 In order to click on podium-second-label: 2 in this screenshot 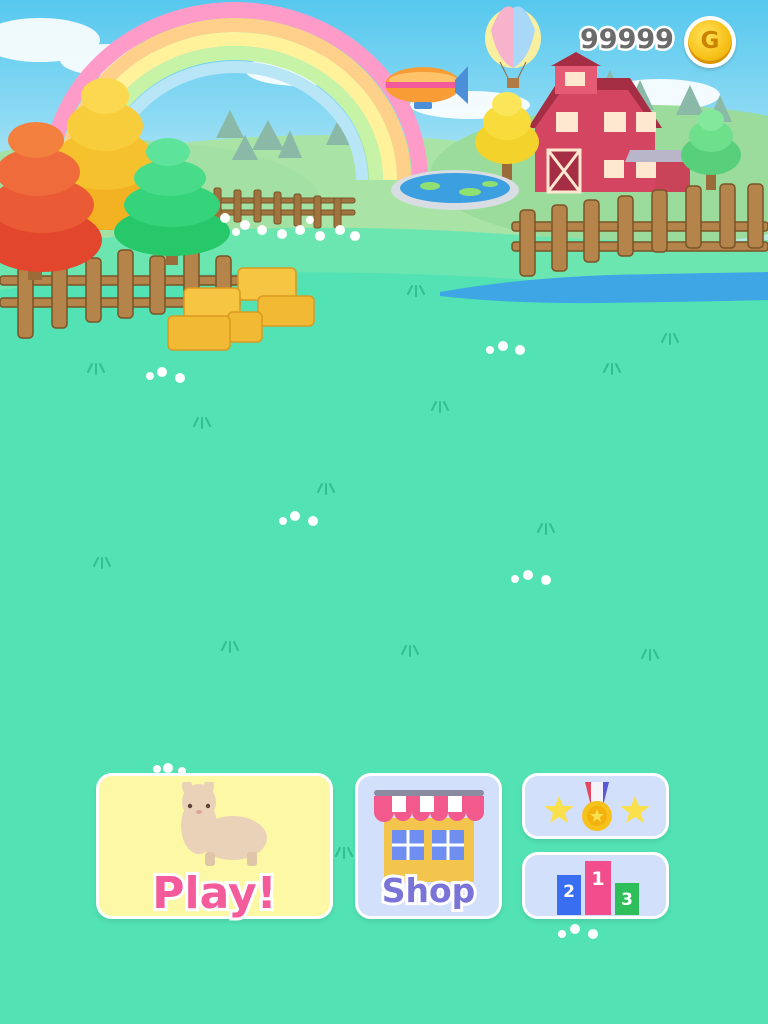, I will do `click(569, 892)`.